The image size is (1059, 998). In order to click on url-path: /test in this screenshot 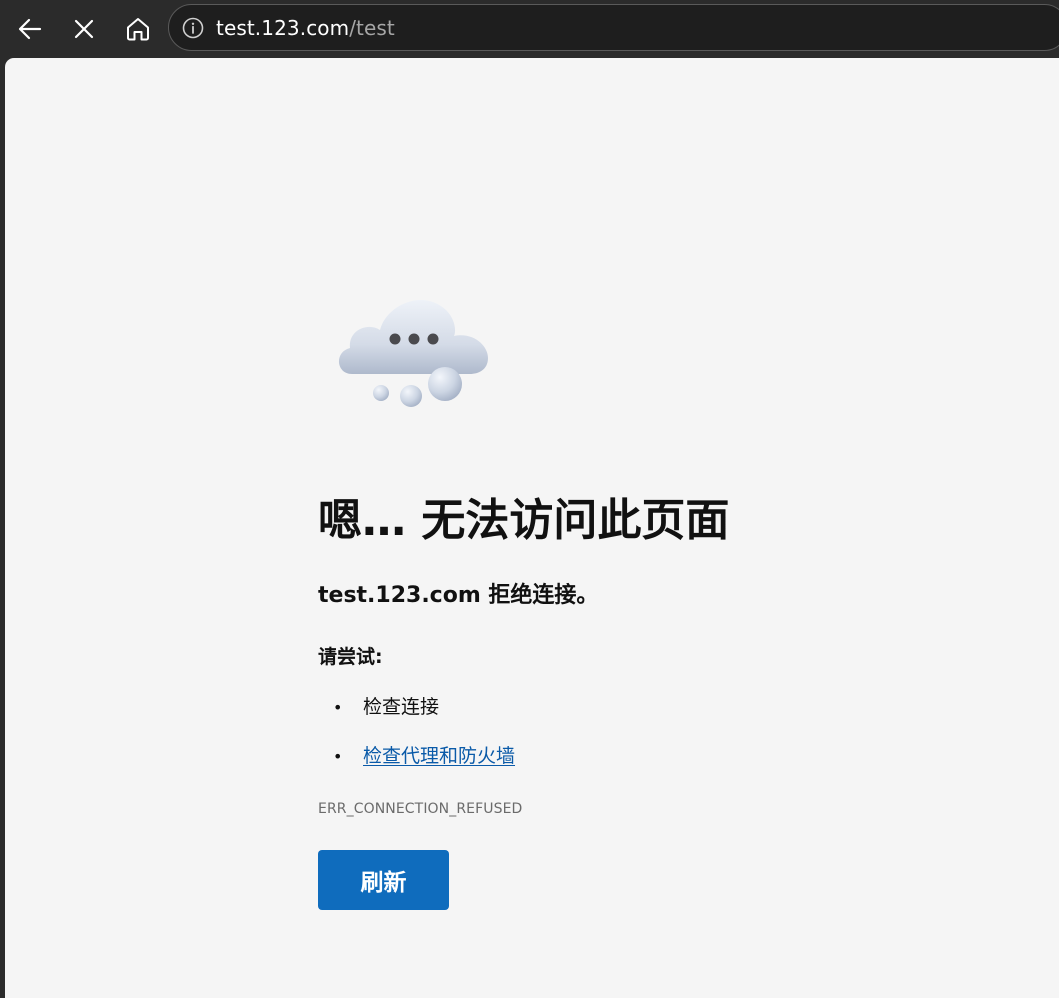, I will do `click(372, 28)`.